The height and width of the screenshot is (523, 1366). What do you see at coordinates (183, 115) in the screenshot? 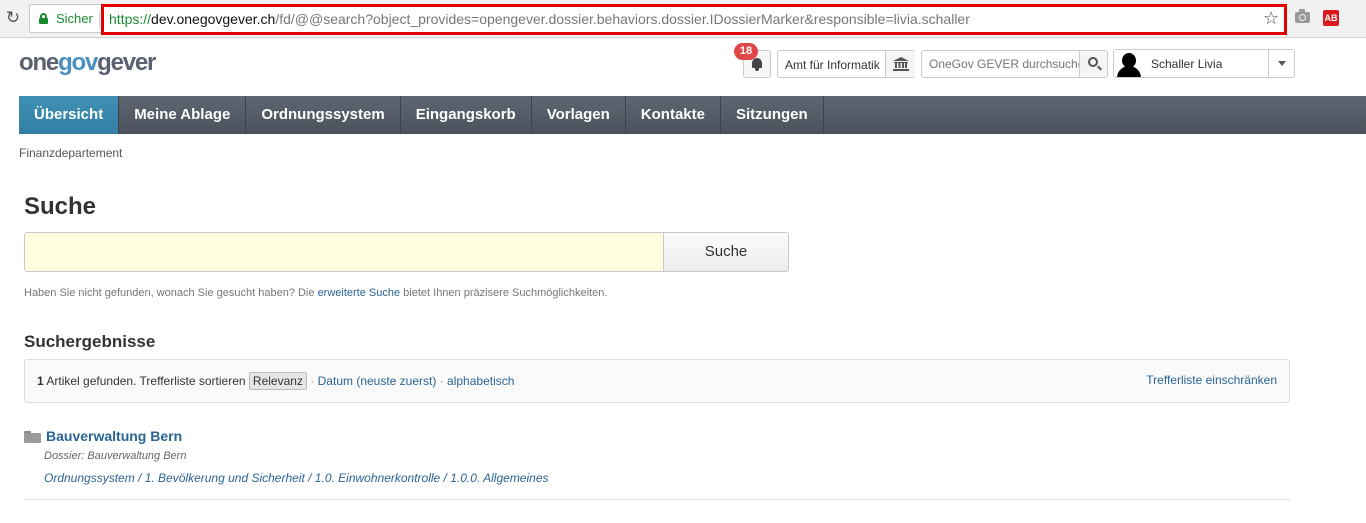
I see `nav-item-meine-ablage: Meine Ablage` at bounding box center [183, 115].